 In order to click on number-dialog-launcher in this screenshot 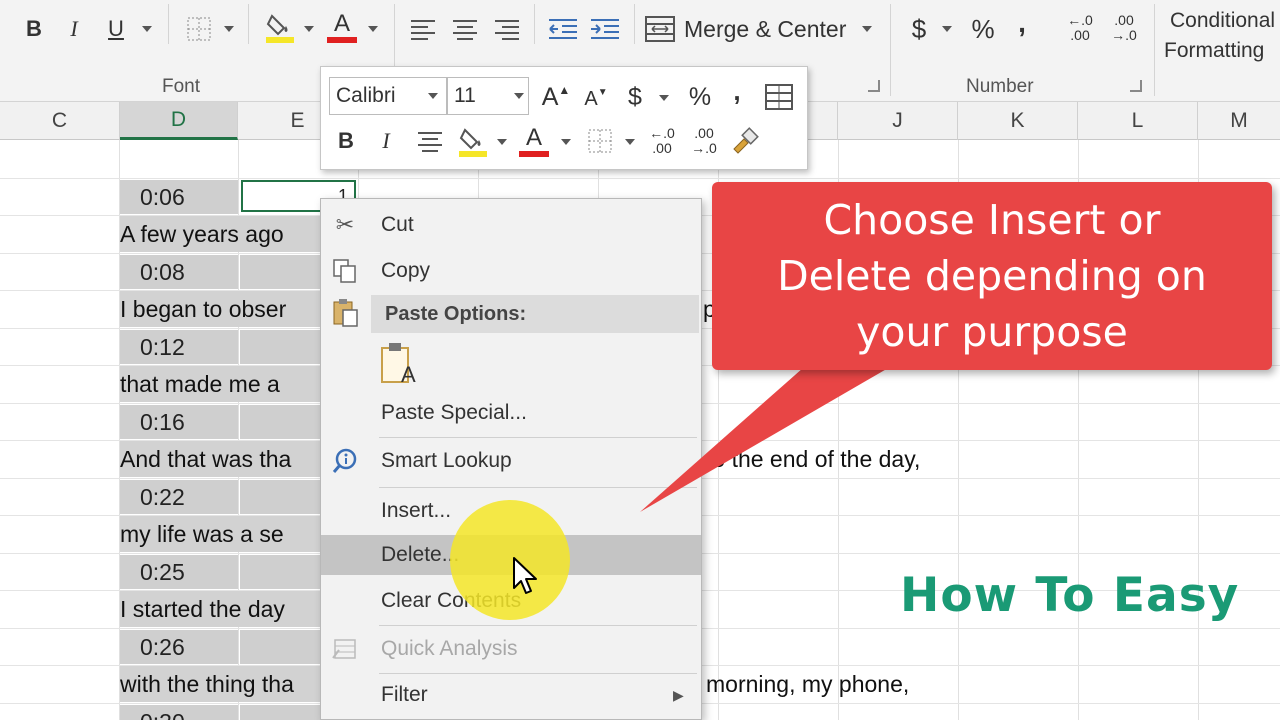, I will do `click(1136, 86)`.